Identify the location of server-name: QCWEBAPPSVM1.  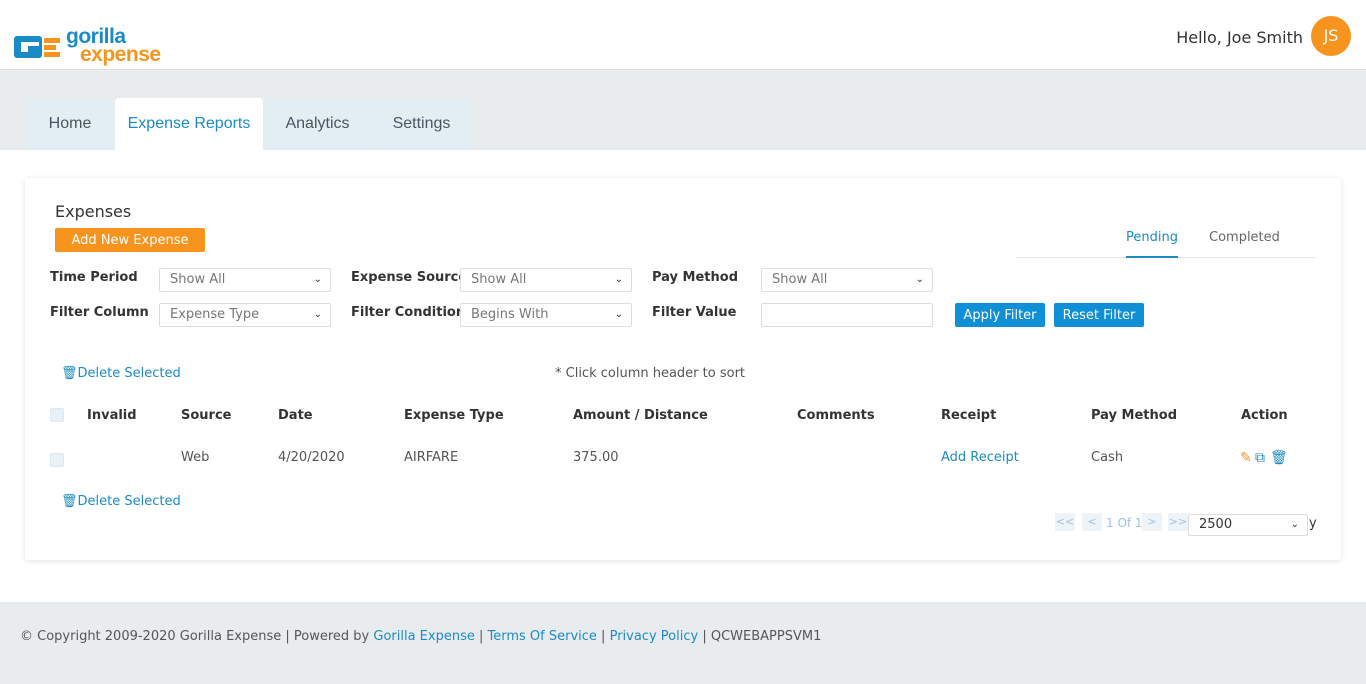
(766, 636).